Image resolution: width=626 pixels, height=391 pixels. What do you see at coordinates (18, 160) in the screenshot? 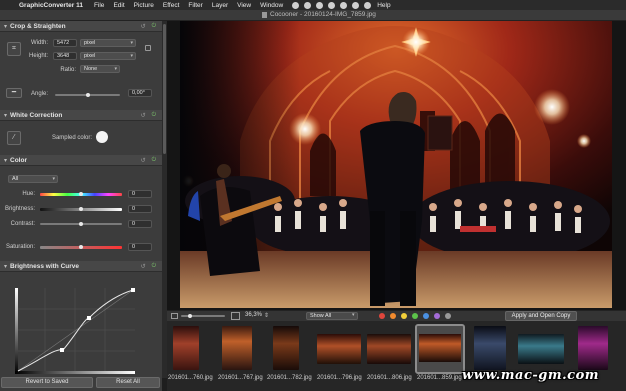
I see `section-color-title: Color` at bounding box center [18, 160].